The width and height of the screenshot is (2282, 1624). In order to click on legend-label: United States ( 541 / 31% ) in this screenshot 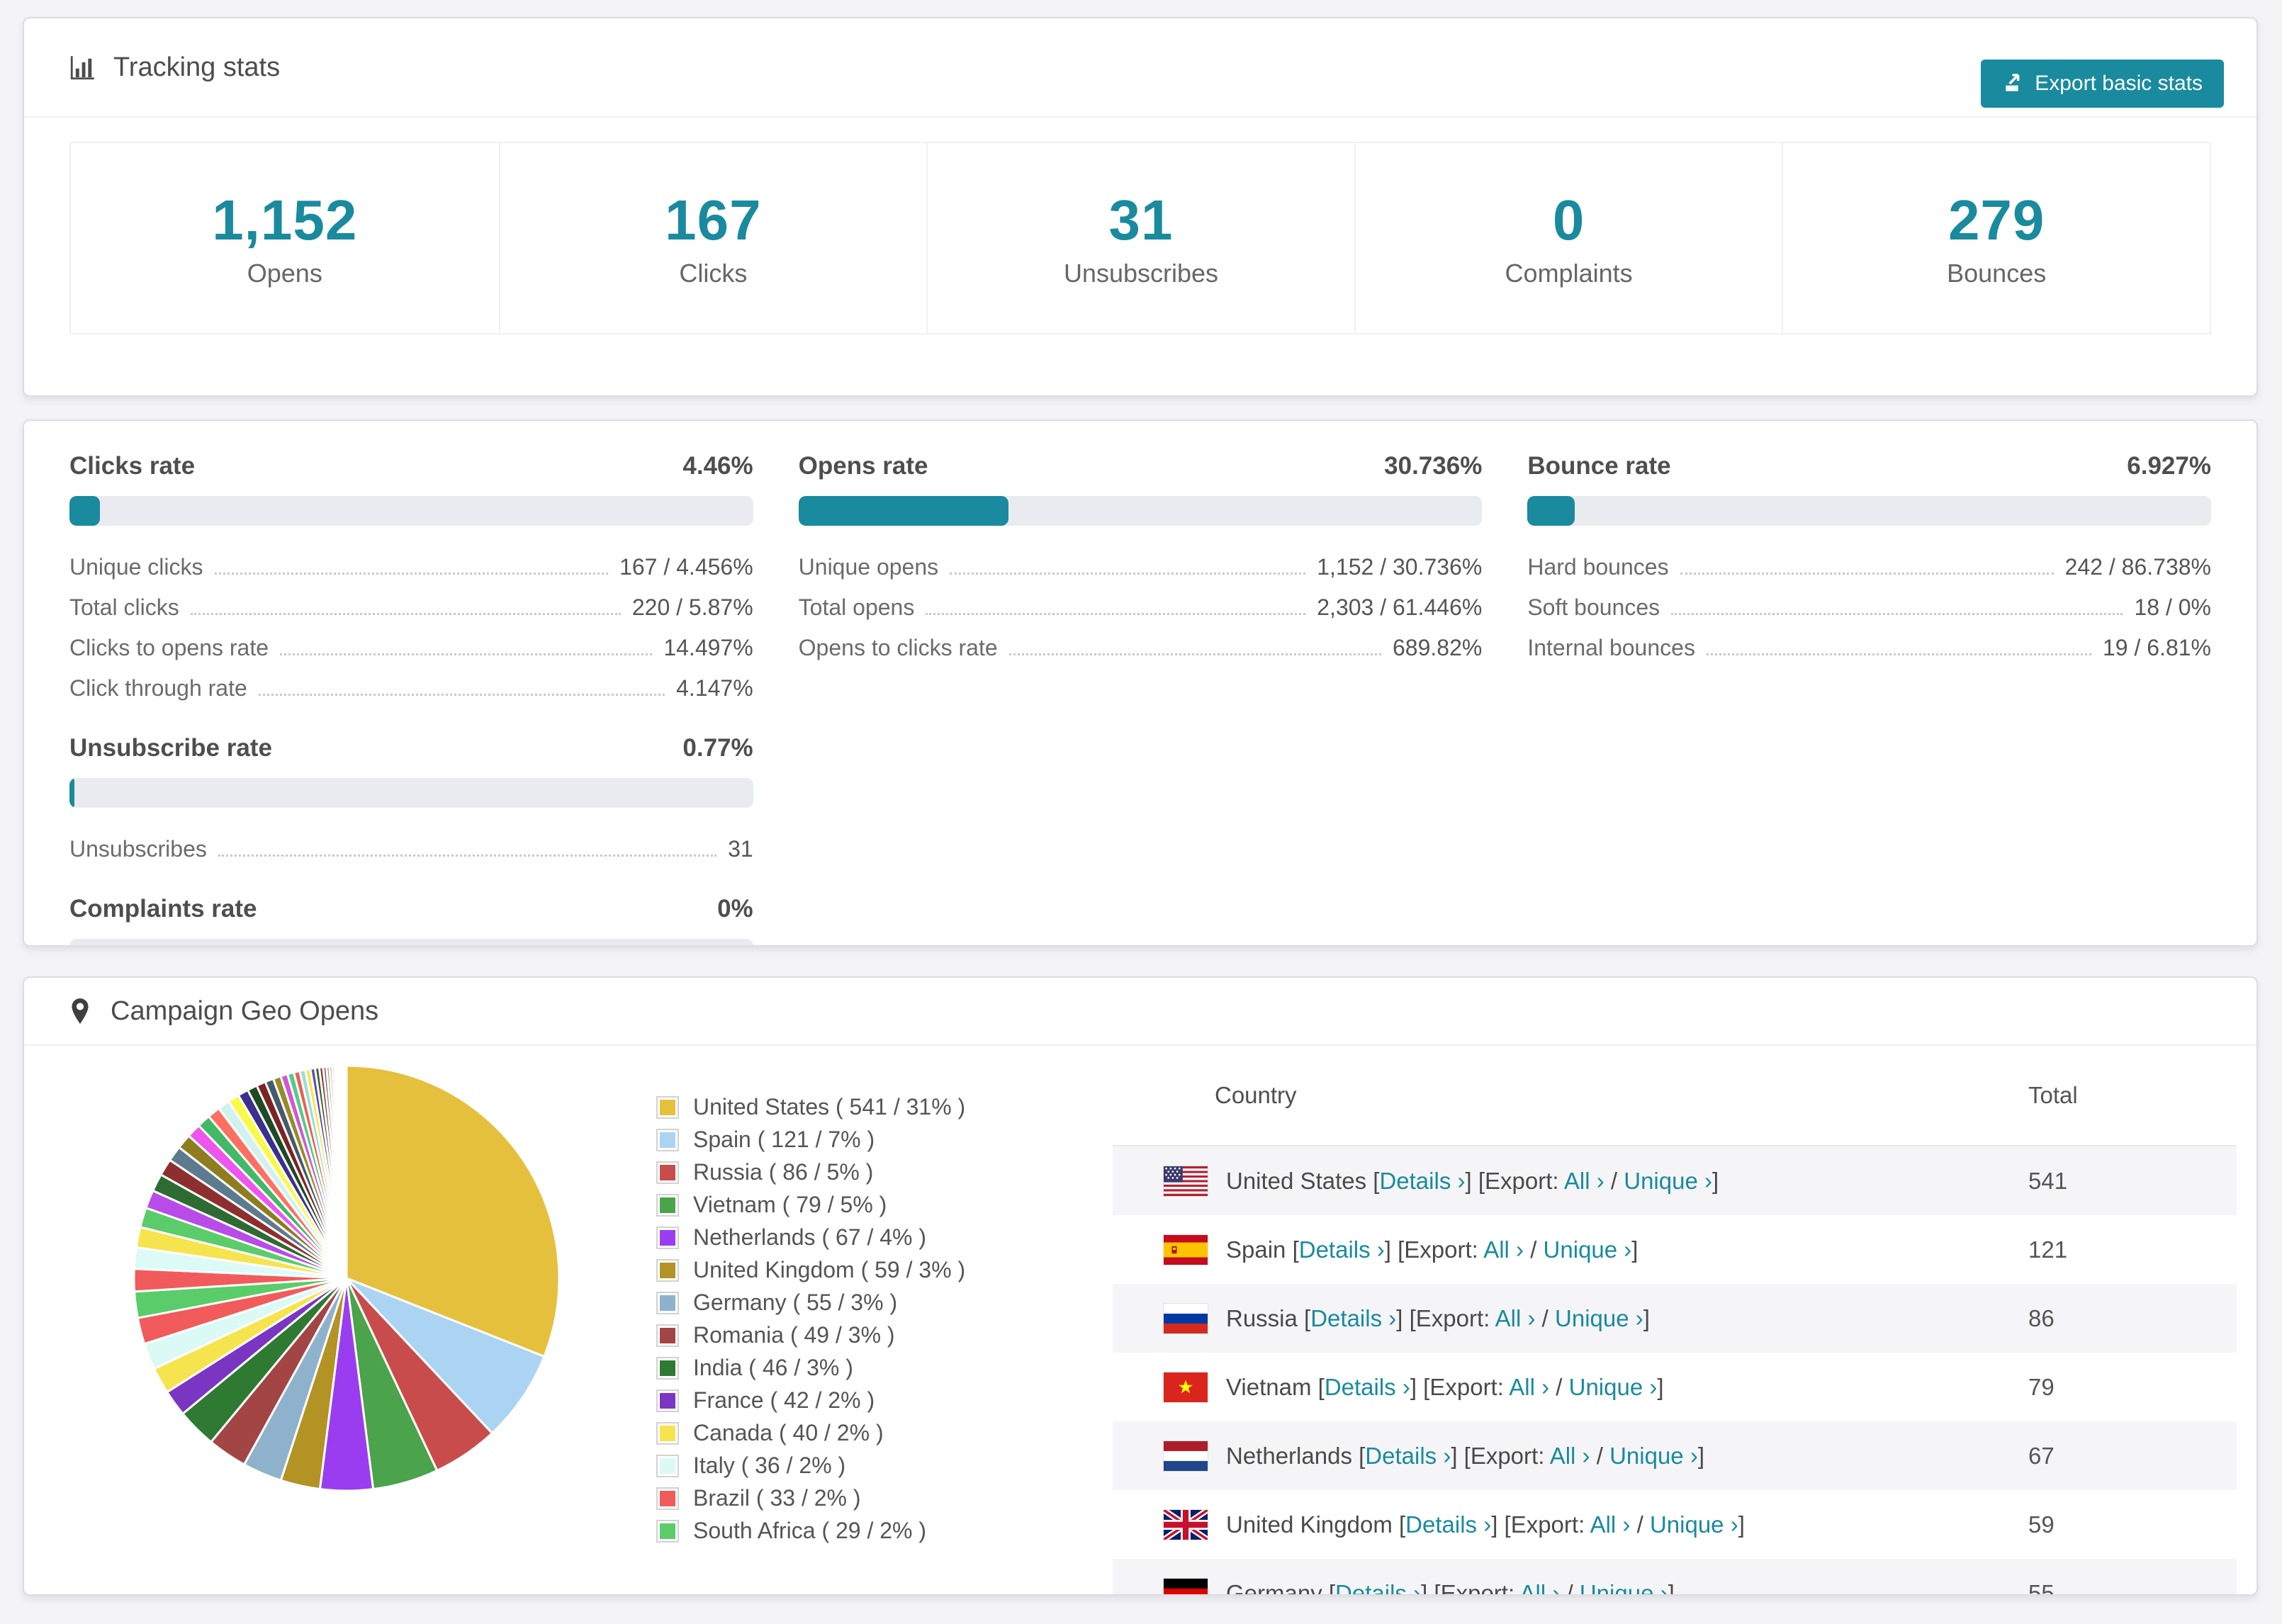, I will do `click(830, 1107)`.